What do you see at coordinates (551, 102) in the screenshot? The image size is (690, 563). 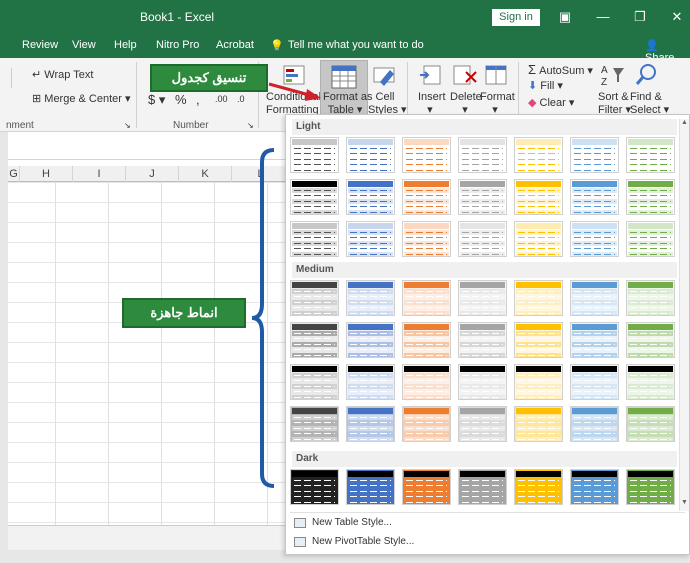 I see `clear-button: ◆ Clear ▾` at bounding box center [551, 102].